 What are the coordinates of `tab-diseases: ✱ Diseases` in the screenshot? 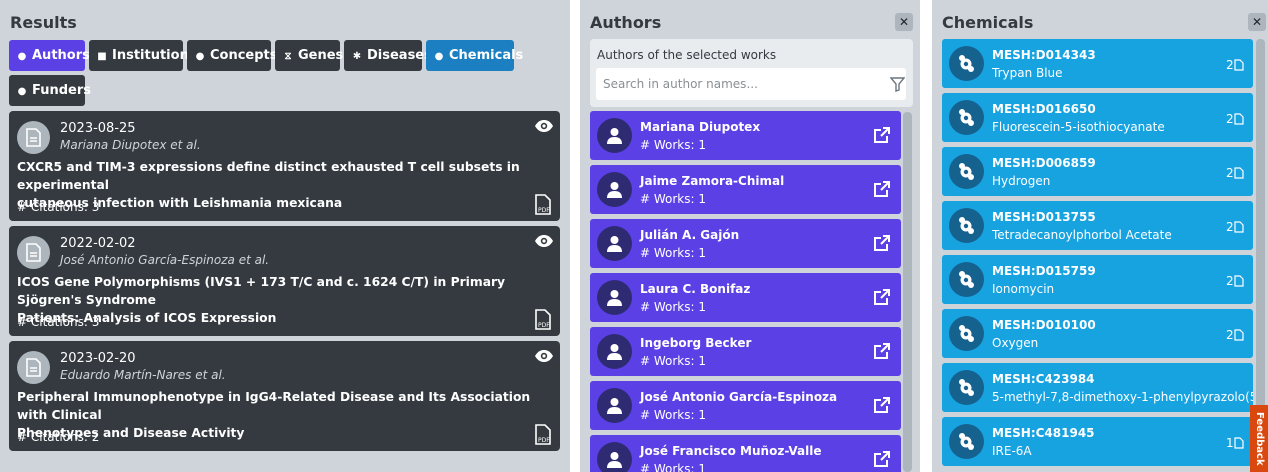 It's located at (388, 55).